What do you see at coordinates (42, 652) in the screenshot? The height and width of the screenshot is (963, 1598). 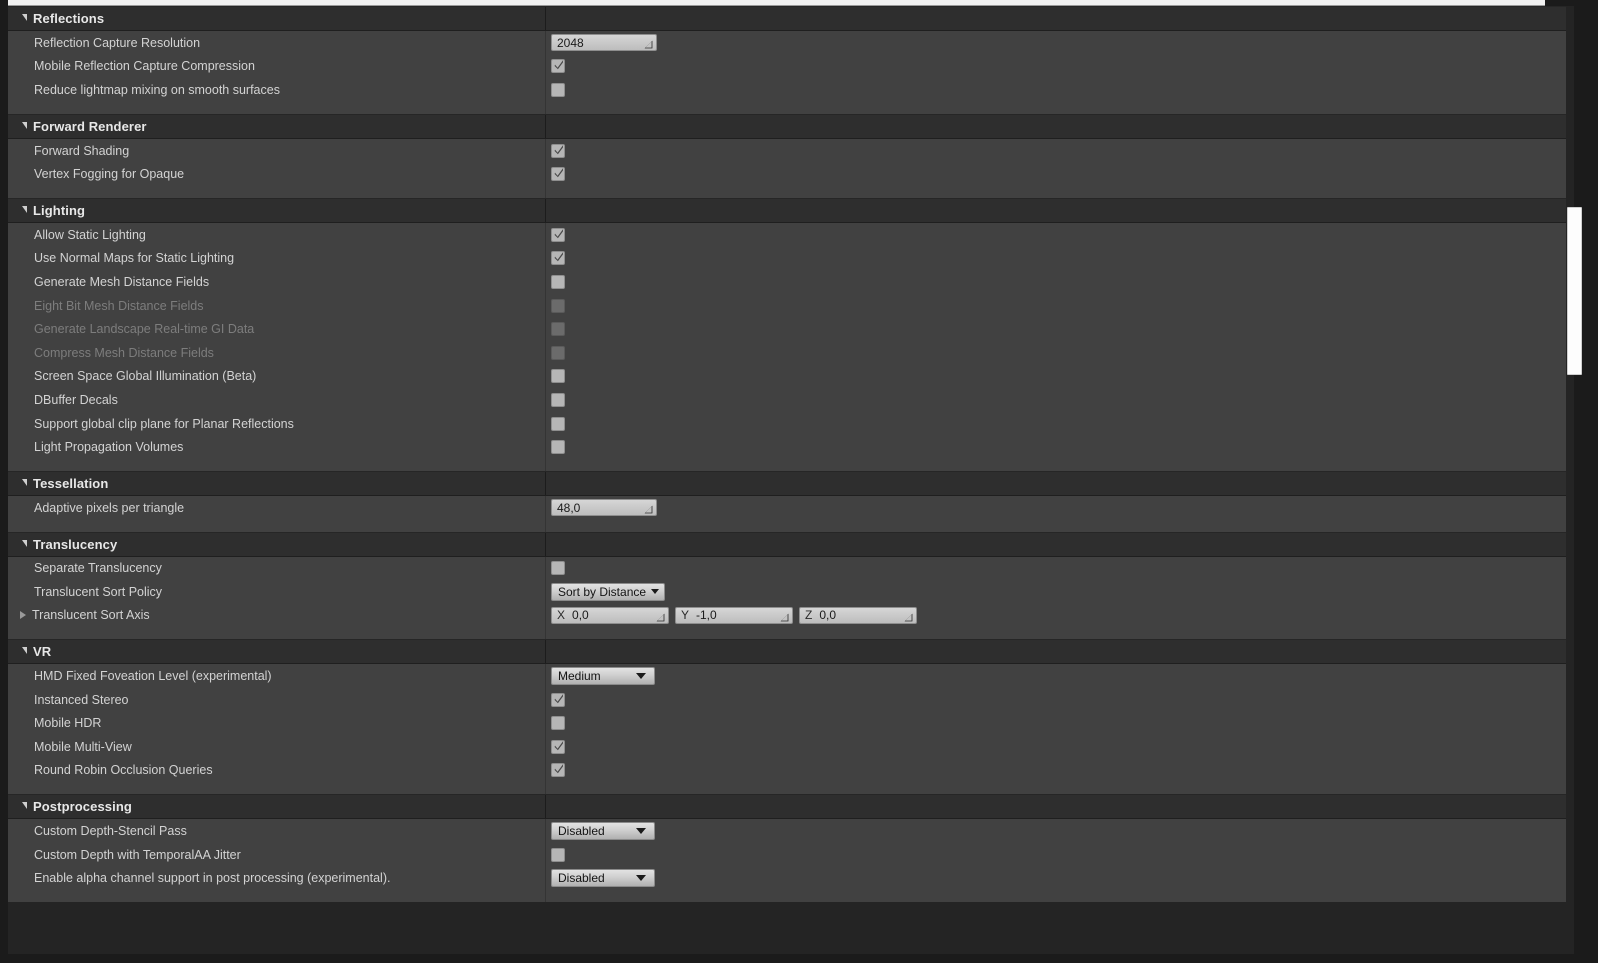 I see `category-title: VR` at bounding box center [42, 652].